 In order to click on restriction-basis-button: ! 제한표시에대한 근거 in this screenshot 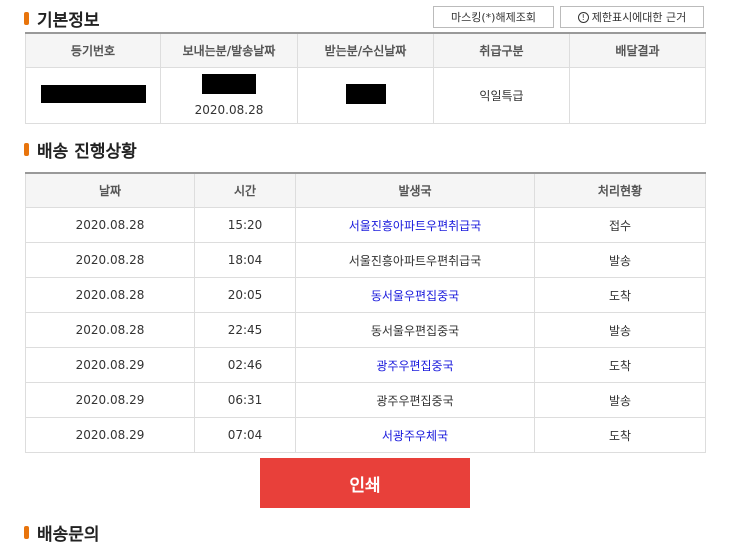, I will do `click(632, 17)`.